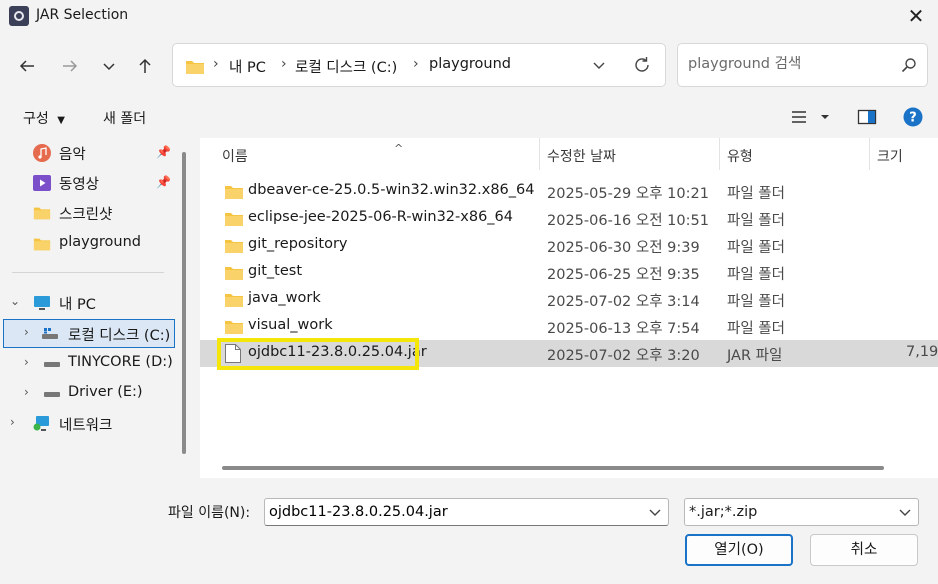 This screenshot has height=584, width=938. I want to click on search-box, so click(802, 65).